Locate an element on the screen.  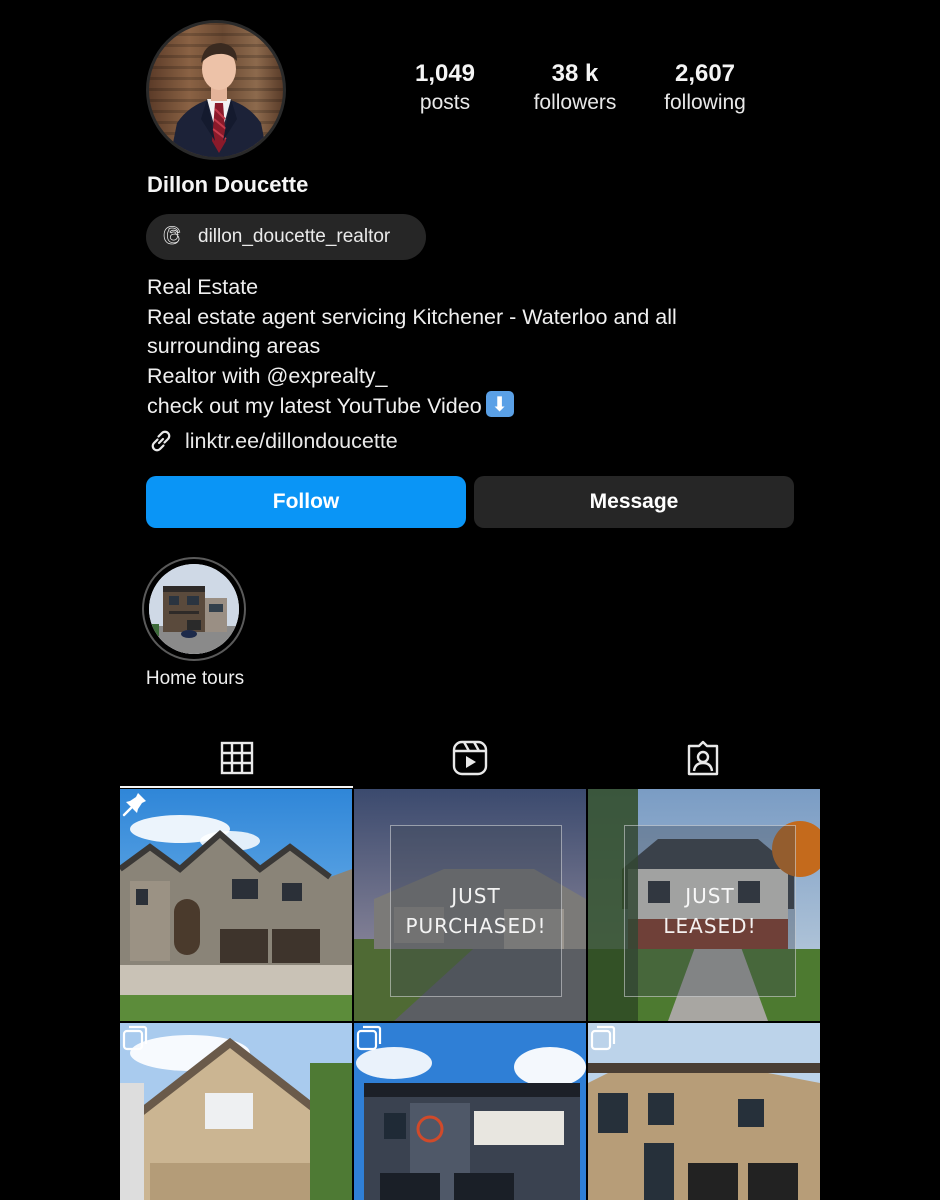
tab-tagged is located at coordinates (703, 758).